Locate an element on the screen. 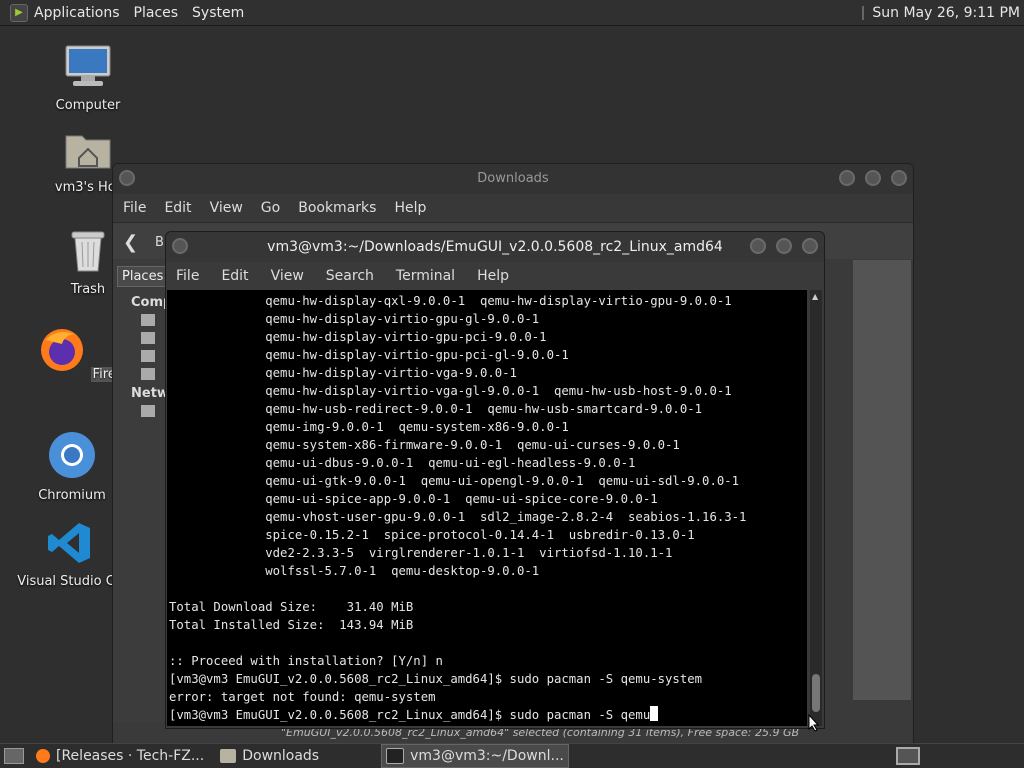 The image size is (1024, 768). taskbar-item-label: Downloads is located at coordinates (281, 756).